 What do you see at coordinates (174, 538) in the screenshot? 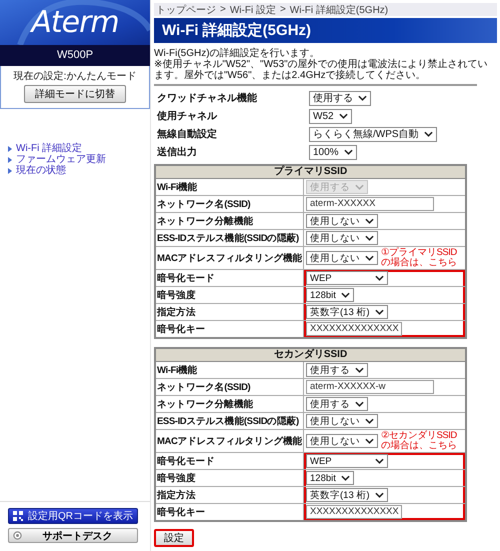
I see `submit-button: 設定` at bounding box center [174, 538].